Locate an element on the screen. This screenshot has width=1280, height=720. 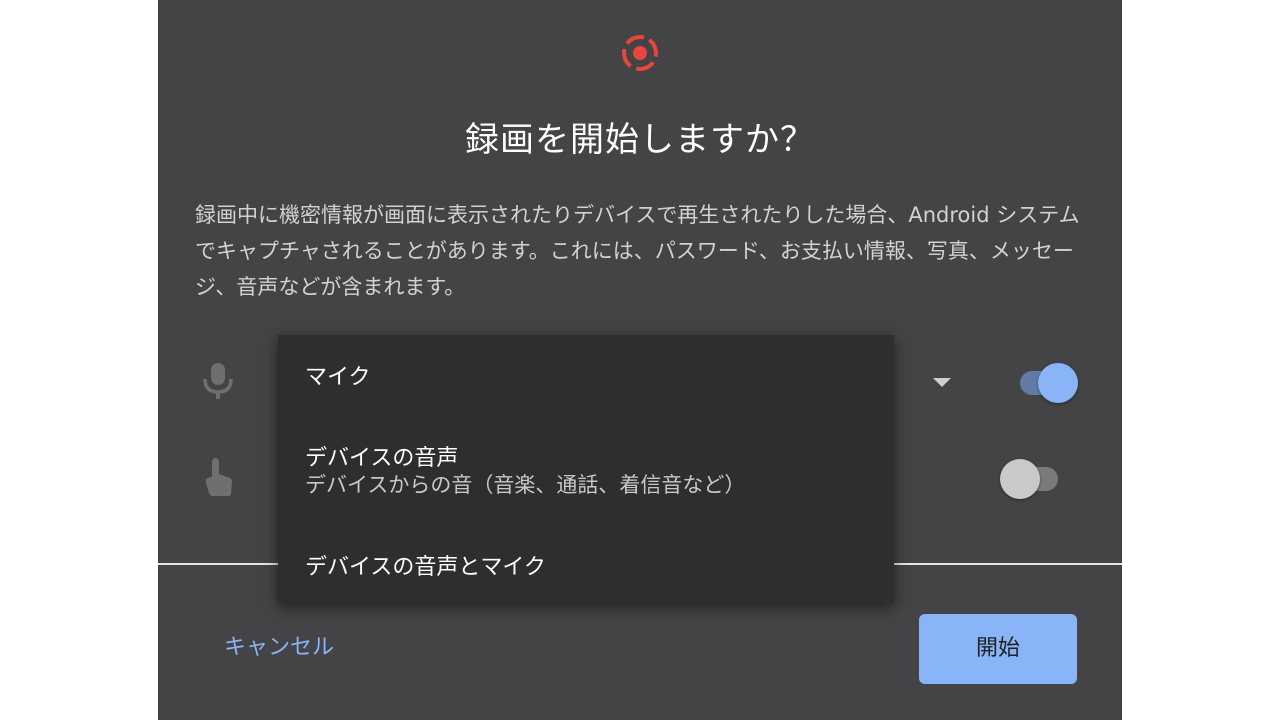
menu-item-label: マイク is located at coordinates (338, 377).